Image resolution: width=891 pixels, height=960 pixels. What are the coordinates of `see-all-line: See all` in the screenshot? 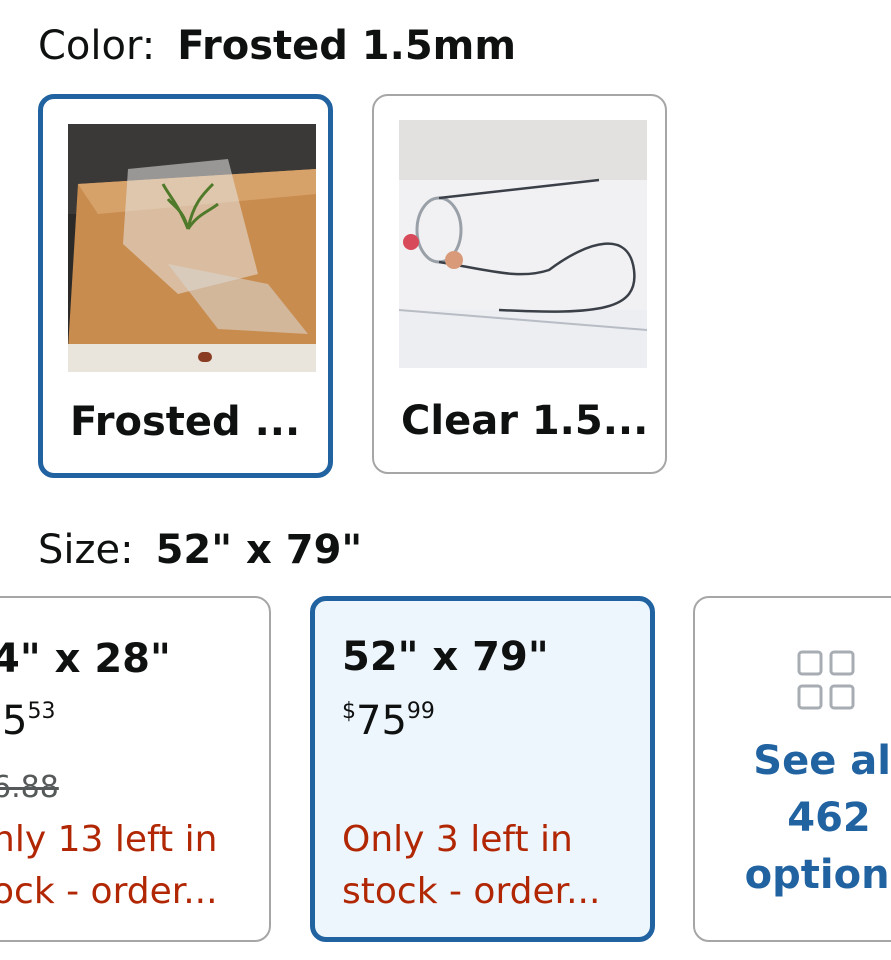 It's located at (822, 761).